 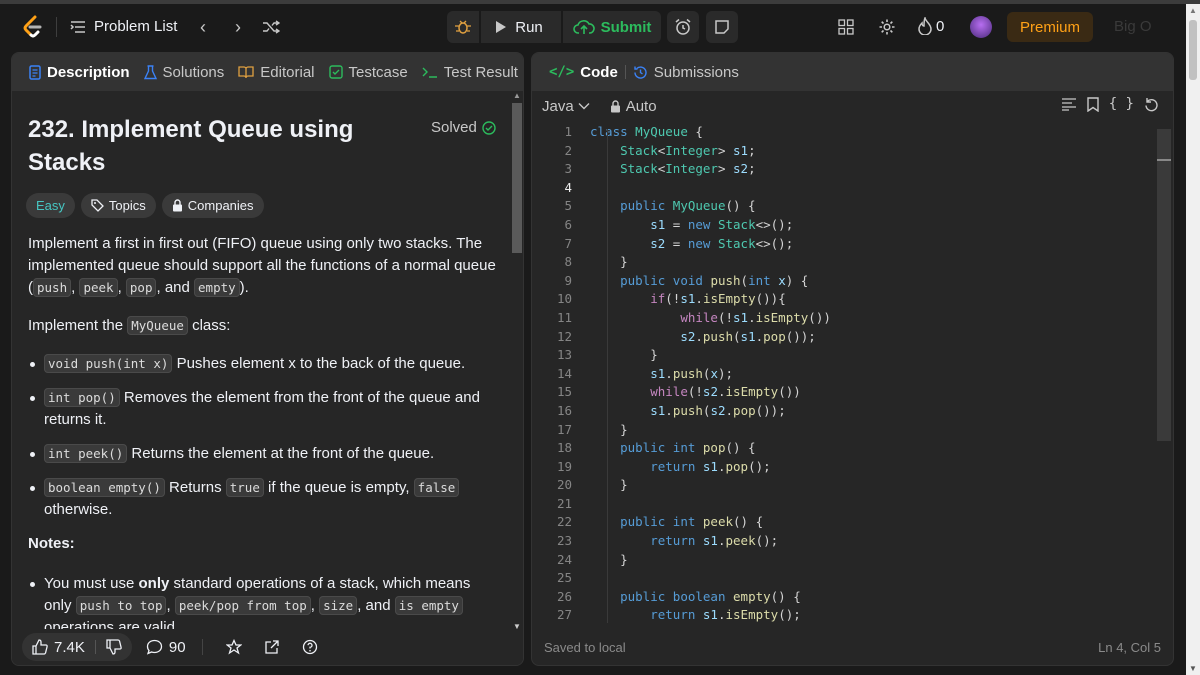 I want to click on auto-mode-toggle: Auto, so click(x=633, y=106).